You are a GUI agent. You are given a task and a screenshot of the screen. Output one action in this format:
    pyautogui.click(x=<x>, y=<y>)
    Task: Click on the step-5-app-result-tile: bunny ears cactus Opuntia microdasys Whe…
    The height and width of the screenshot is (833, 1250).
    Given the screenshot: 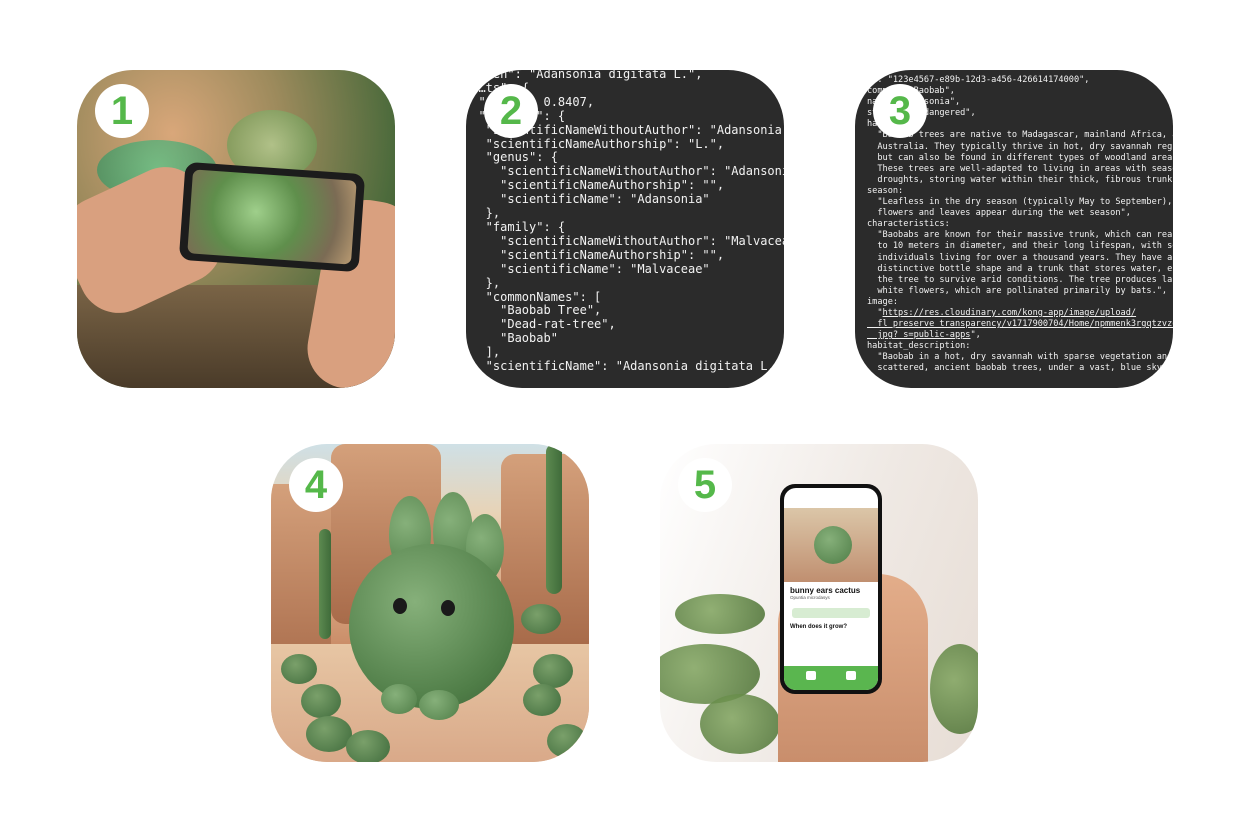 What is the action you would take?
    pyautogui.click(x=819, y=603)
    